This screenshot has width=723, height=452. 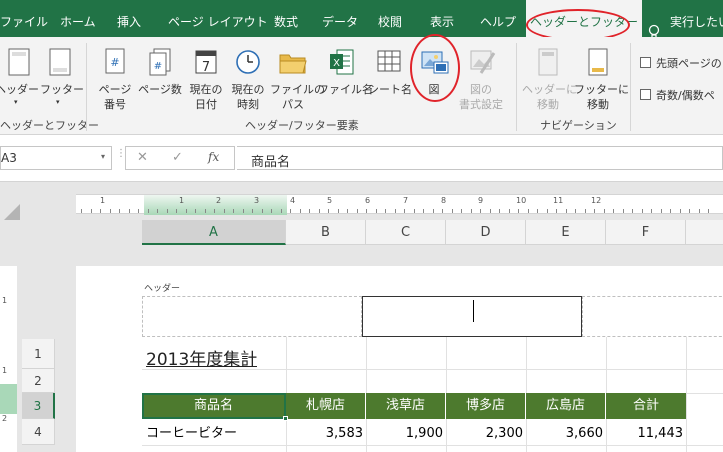 I want to click on header-center-section, so click(x=472, y=316).